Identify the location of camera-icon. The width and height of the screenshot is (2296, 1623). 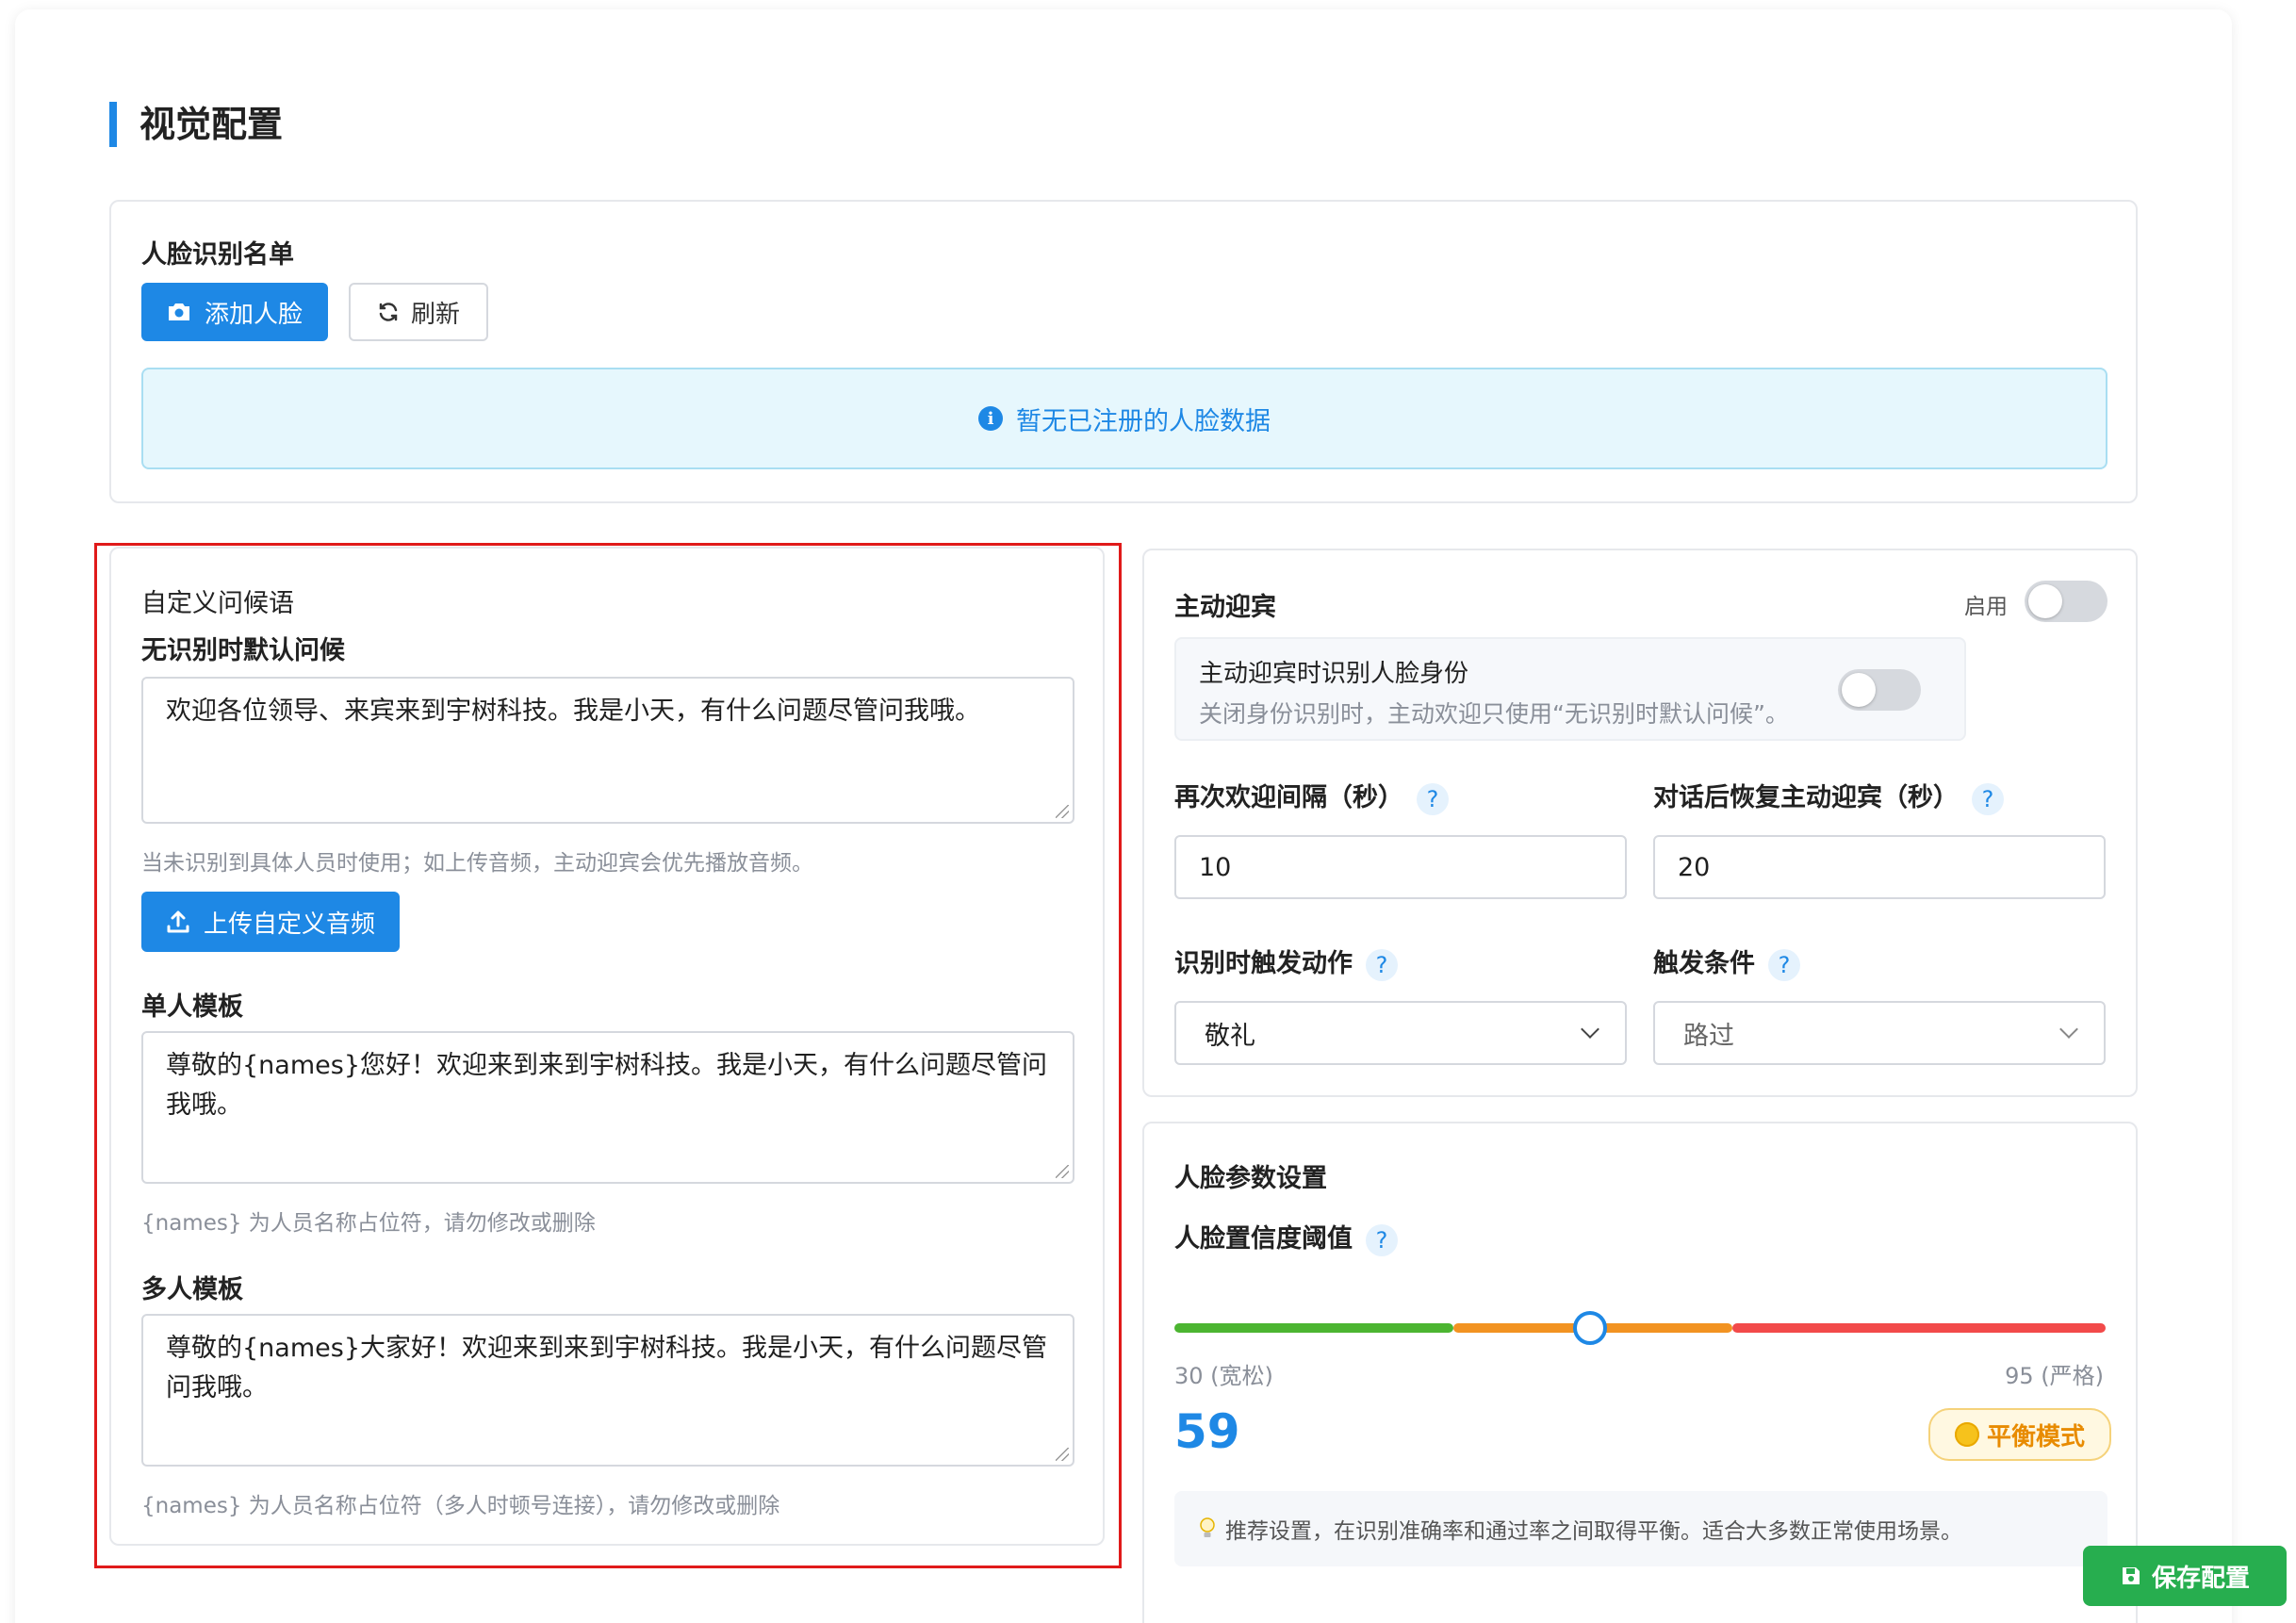
(178, 311).